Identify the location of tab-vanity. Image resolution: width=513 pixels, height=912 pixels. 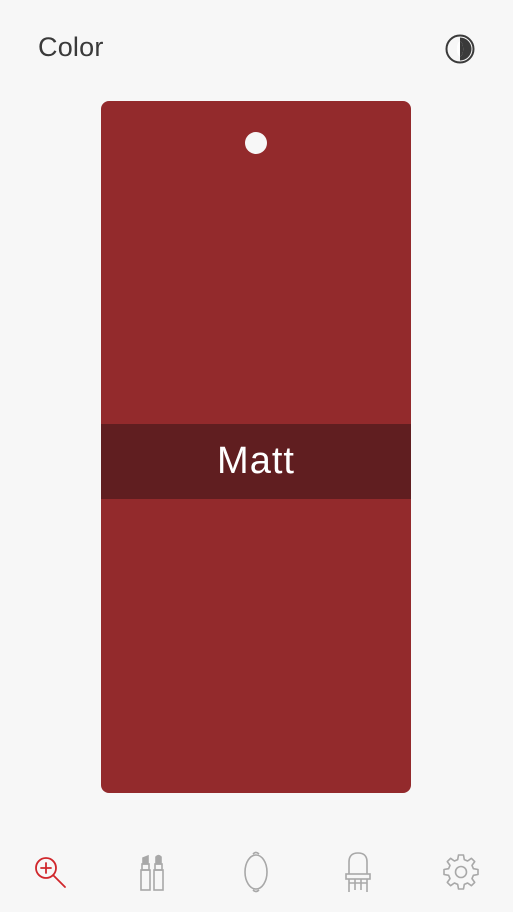
(358, 872).